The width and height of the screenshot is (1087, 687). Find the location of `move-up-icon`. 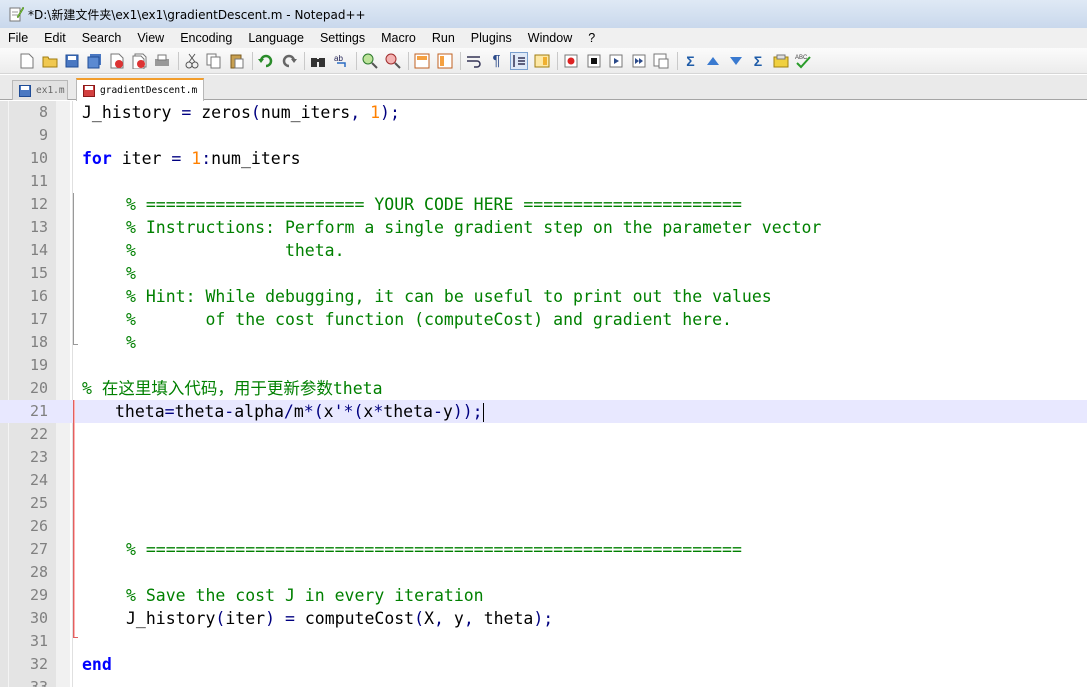

move-up-icon is located at coordinates (713, 61).